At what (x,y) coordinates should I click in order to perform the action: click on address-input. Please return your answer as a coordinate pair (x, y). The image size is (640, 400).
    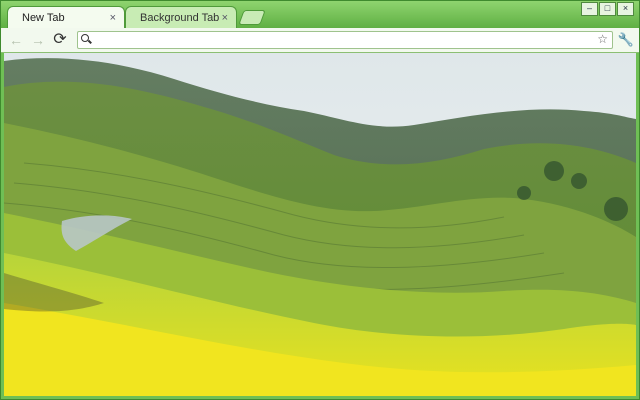
    Looking at the image, I should click on (344, 39).